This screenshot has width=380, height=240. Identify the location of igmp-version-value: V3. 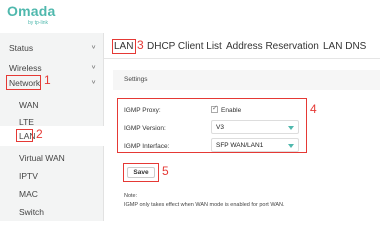
(220, 127).